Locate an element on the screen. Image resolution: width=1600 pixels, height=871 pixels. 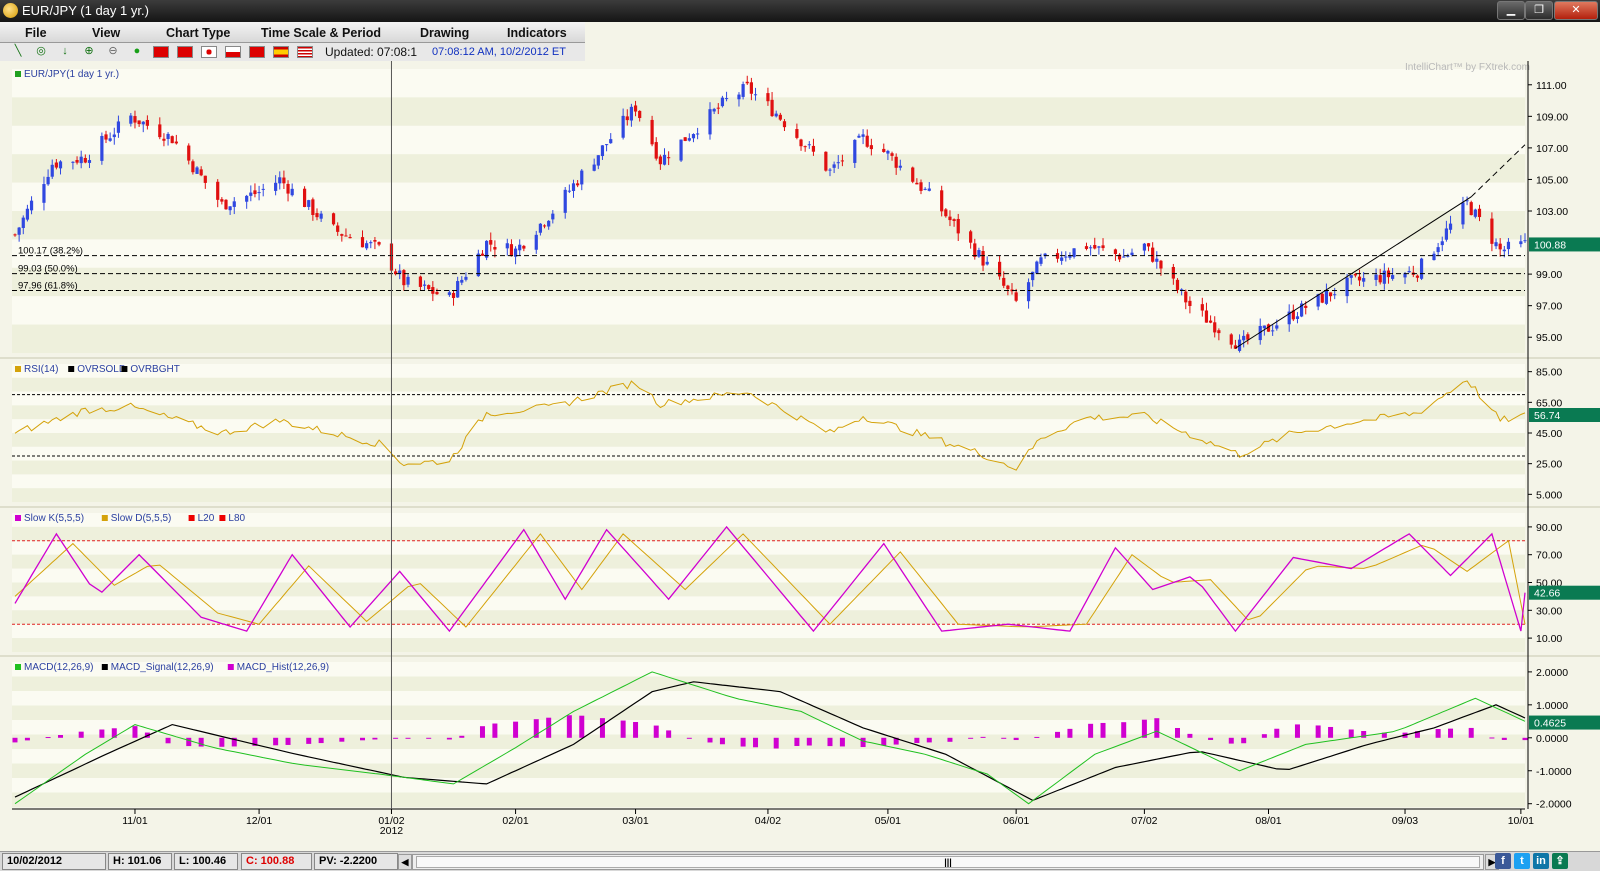
spain-flag-icon is located at coordinates (281, 52).